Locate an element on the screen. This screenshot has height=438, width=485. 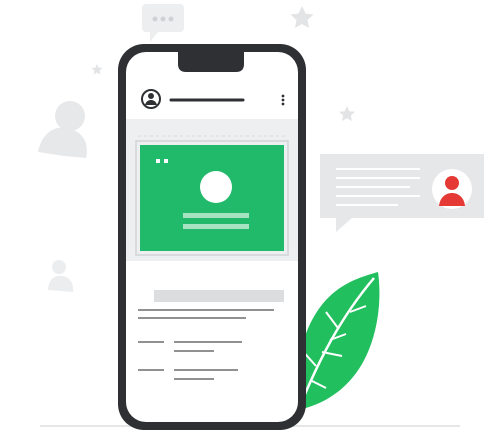
chat-bubble-icon is located at coordinates (163, 23).